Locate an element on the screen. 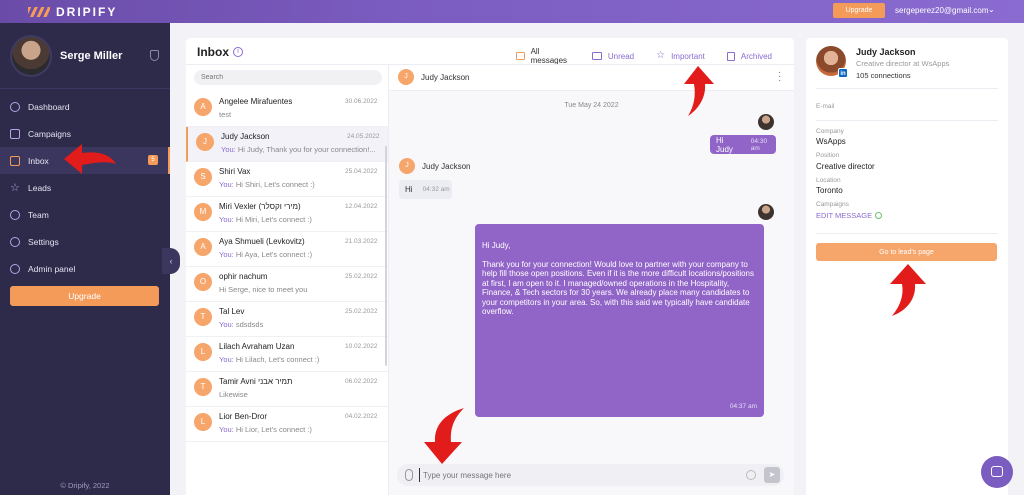 This screenshot has width=1024, height=495. message-text: Hi is located at coordinates (409, 189).